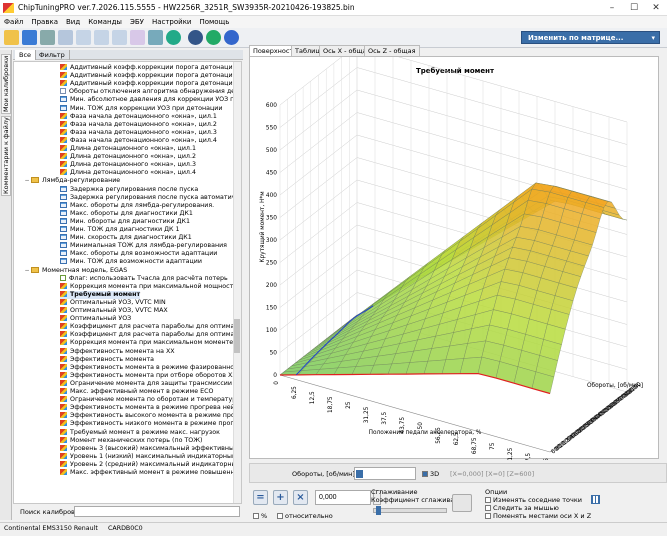 This screenshot has width=667, height=536. What do you see at coordinates (6, 84) in the screenshot?
I see `tab-my-calibrations: Мои калибровки` at bounding box center [6, 84].